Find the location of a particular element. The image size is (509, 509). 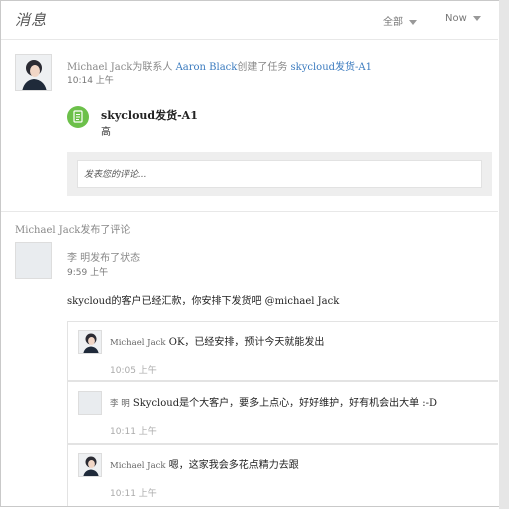

page-title: 消息 is located at coordinates (31, 20).